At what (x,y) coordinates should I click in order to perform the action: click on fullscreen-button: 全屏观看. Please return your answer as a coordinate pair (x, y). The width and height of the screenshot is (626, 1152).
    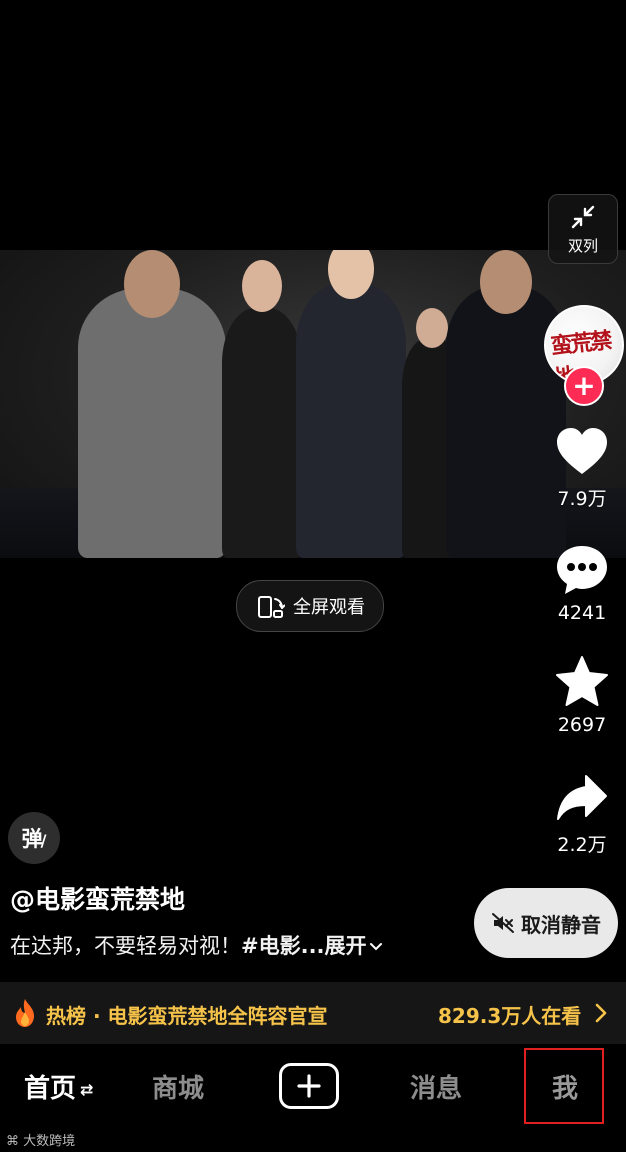
    Looking at the image, I should click on (310, 606).